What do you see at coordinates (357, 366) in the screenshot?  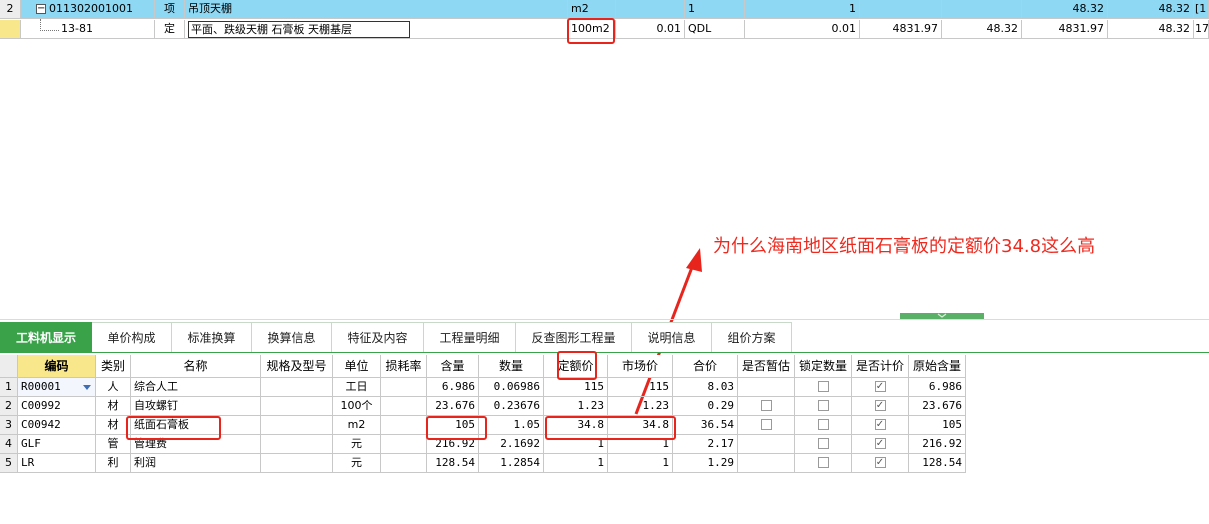 I see `header-unit: 单位` at bounding box center [357, 366].